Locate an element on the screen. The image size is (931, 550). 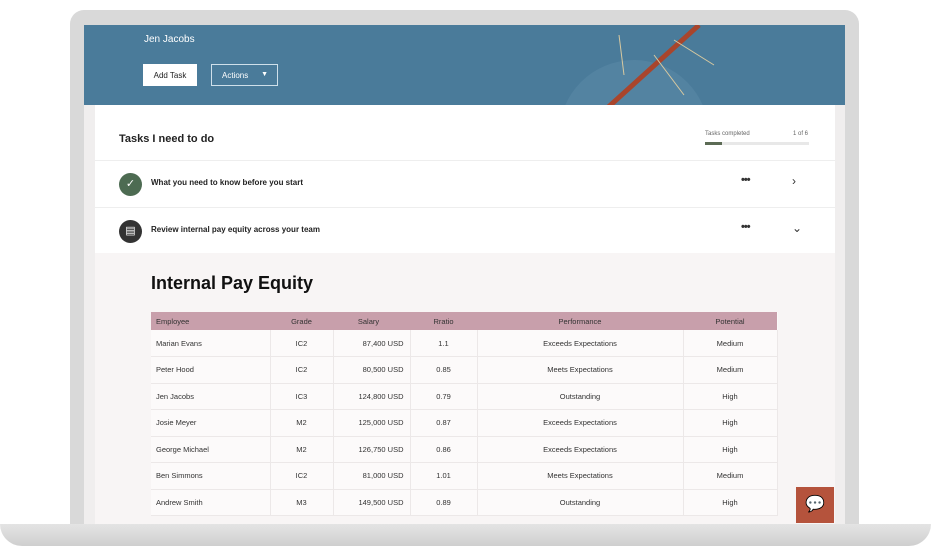
check-icon: ✓ is located at coordinates (130, 184).